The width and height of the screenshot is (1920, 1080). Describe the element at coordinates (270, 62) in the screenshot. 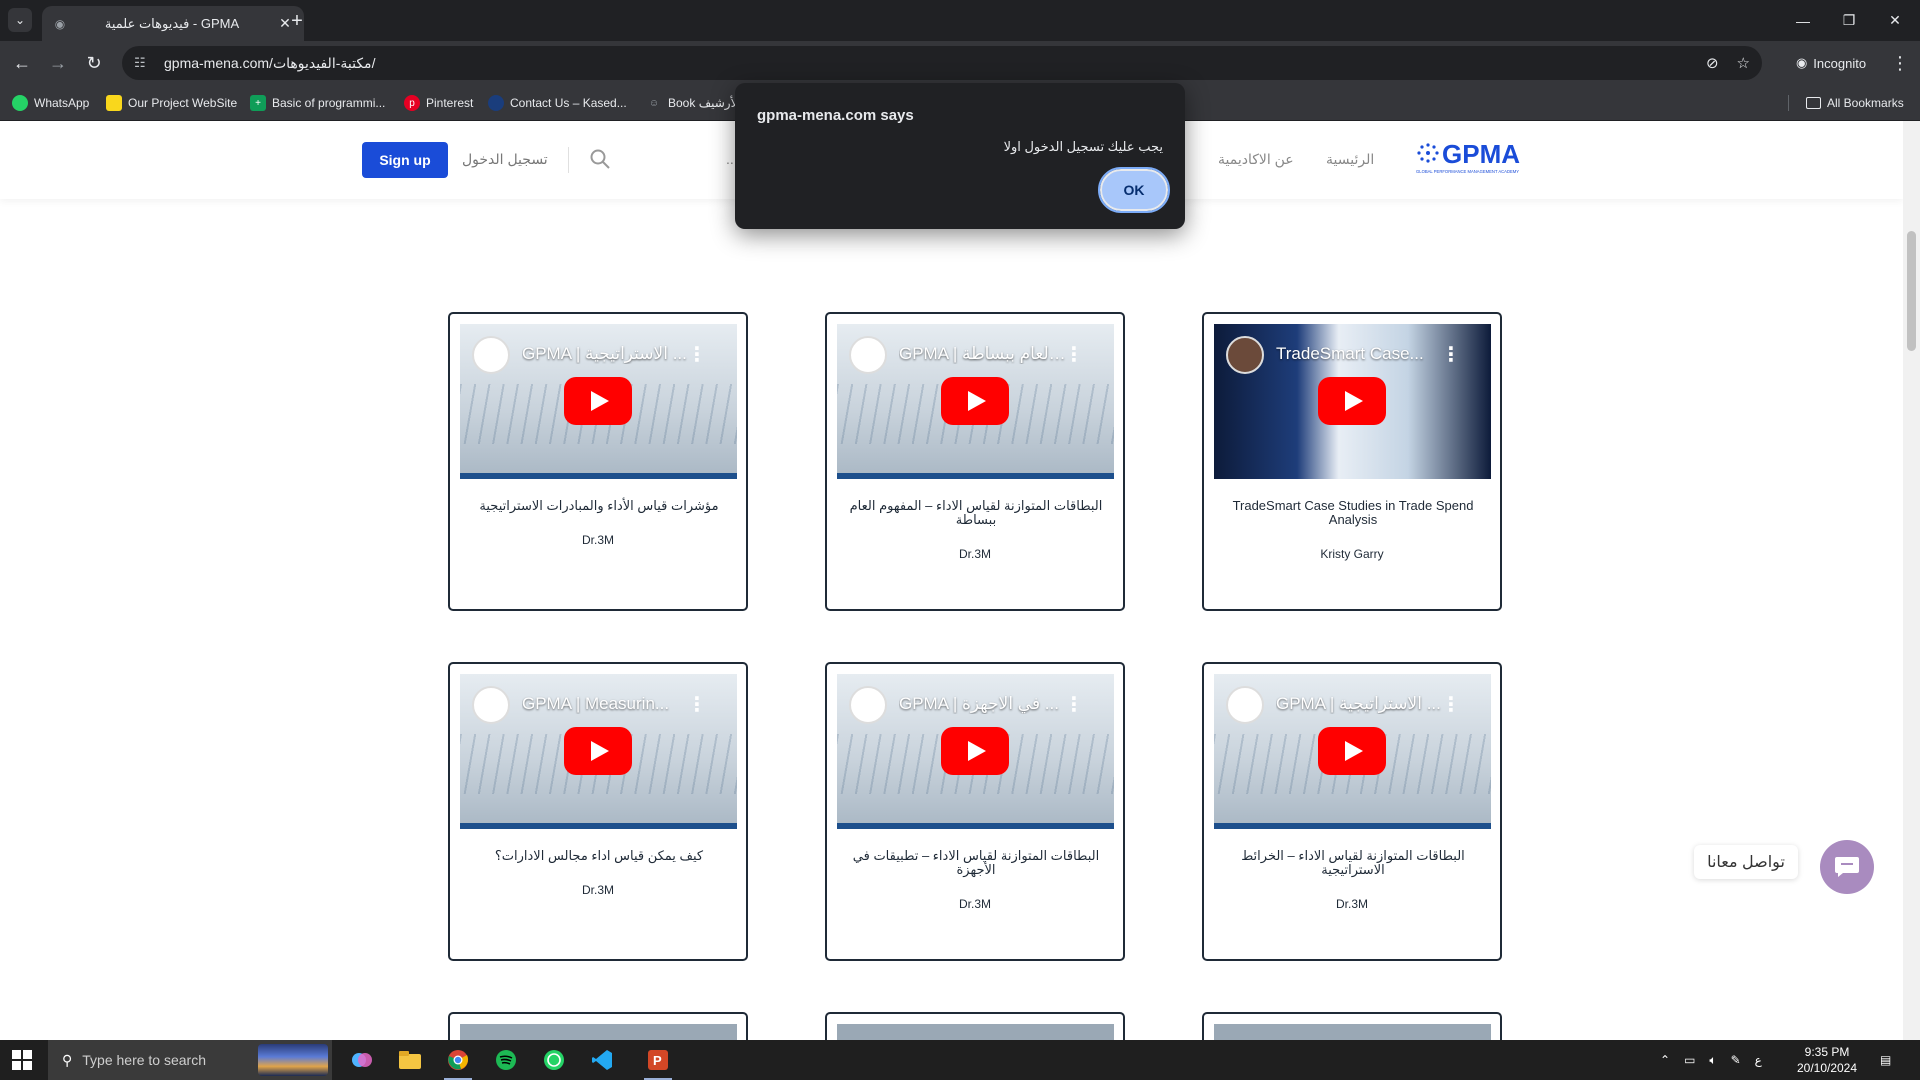

I see `url-text: gpma-mena.com/مكتبة-الفيديوهات/` at that location.